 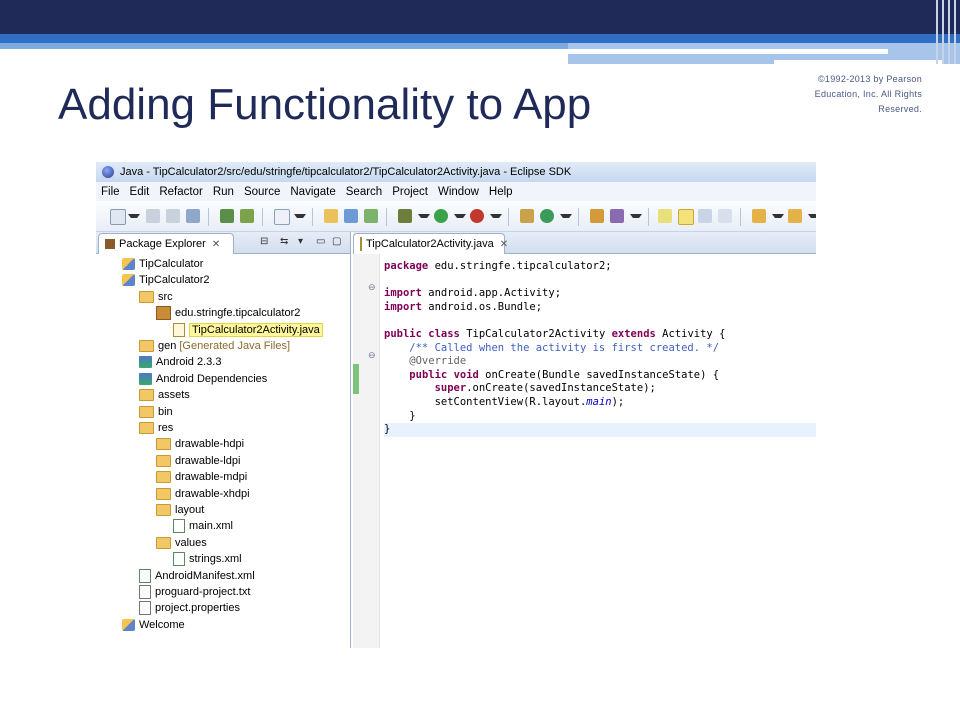 What do you see at coordinates (425, 362) in the screenshot?
I see `code-line: @Override` at bounding box center [425, 362].